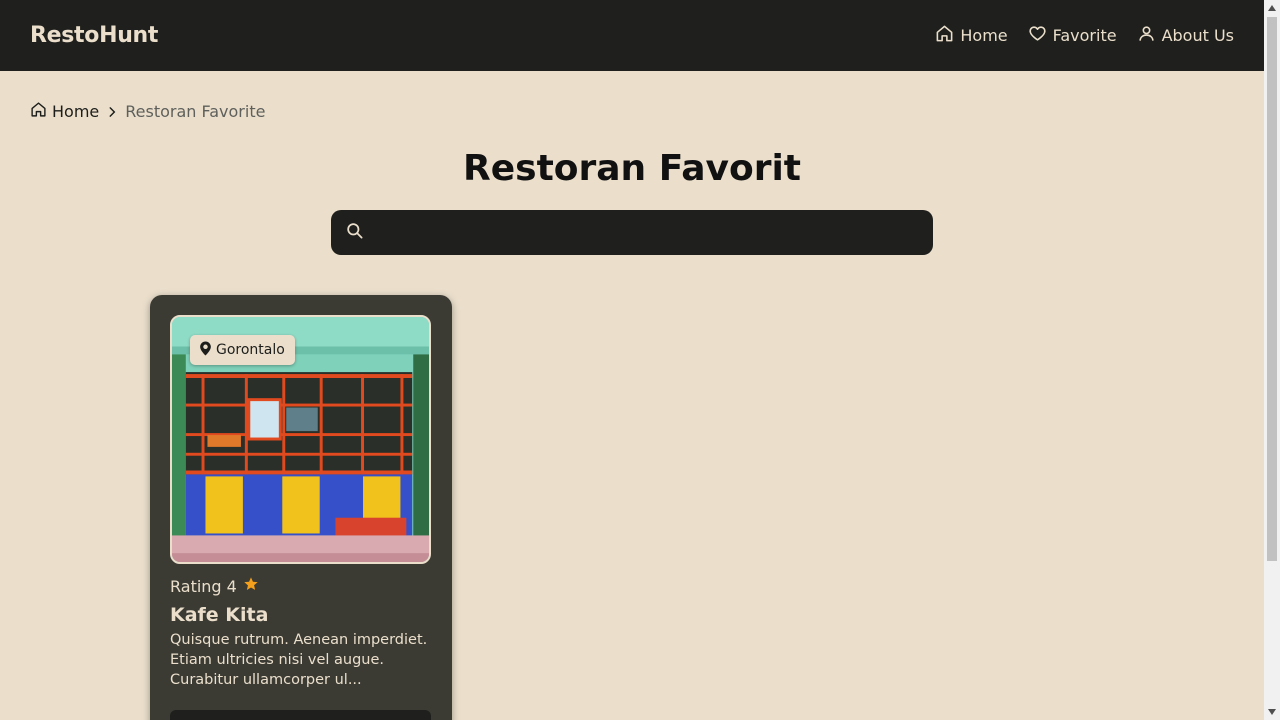  I want to click on scroll-up-arrow-icon, so click(1272, 8).